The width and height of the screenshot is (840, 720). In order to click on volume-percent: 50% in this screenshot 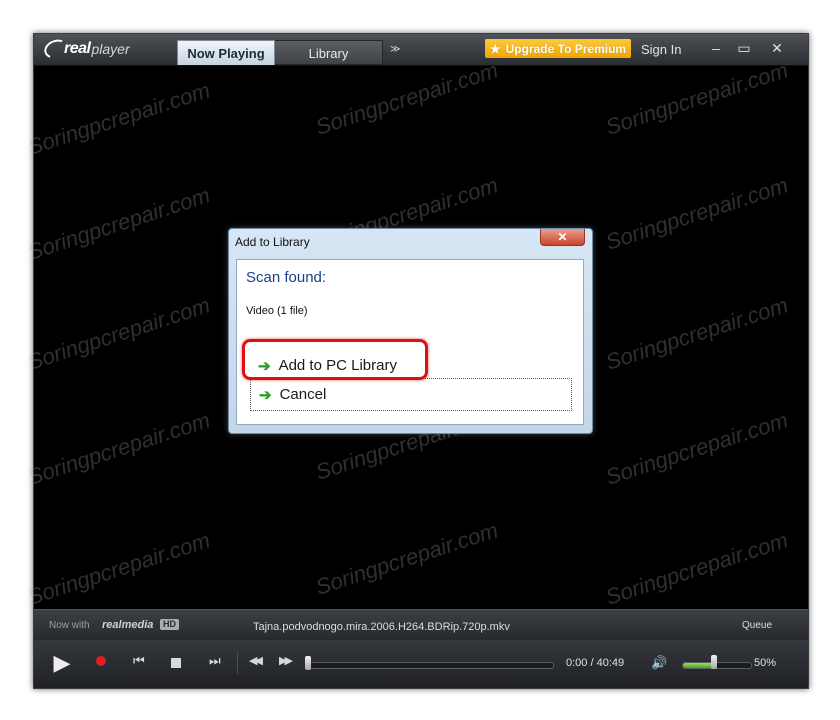, I will do `click(765, 663)`.